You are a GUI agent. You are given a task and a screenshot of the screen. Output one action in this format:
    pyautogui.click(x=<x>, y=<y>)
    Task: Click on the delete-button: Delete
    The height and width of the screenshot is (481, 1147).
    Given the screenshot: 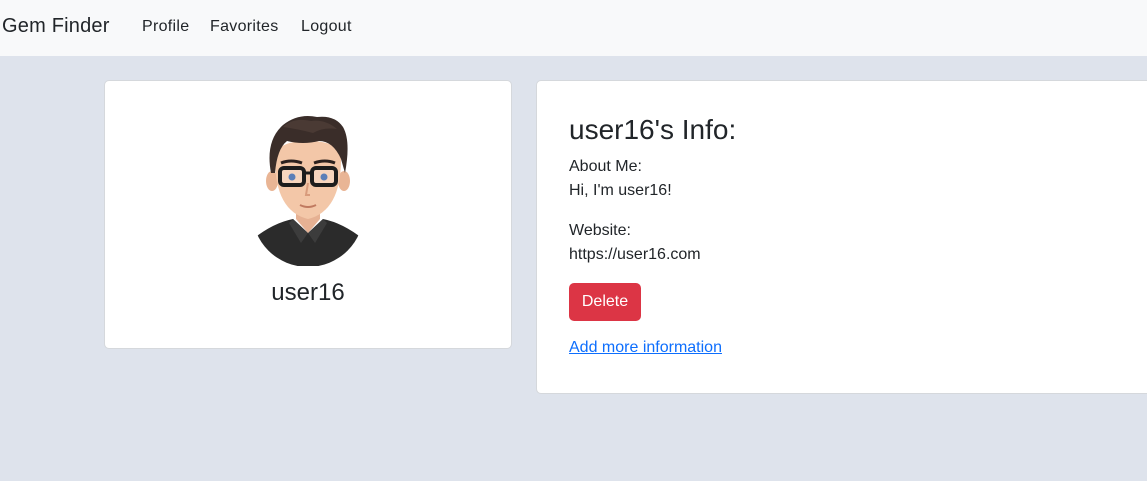 What is the action you would take?
    pyautogui.click(x=605, y=302)
    